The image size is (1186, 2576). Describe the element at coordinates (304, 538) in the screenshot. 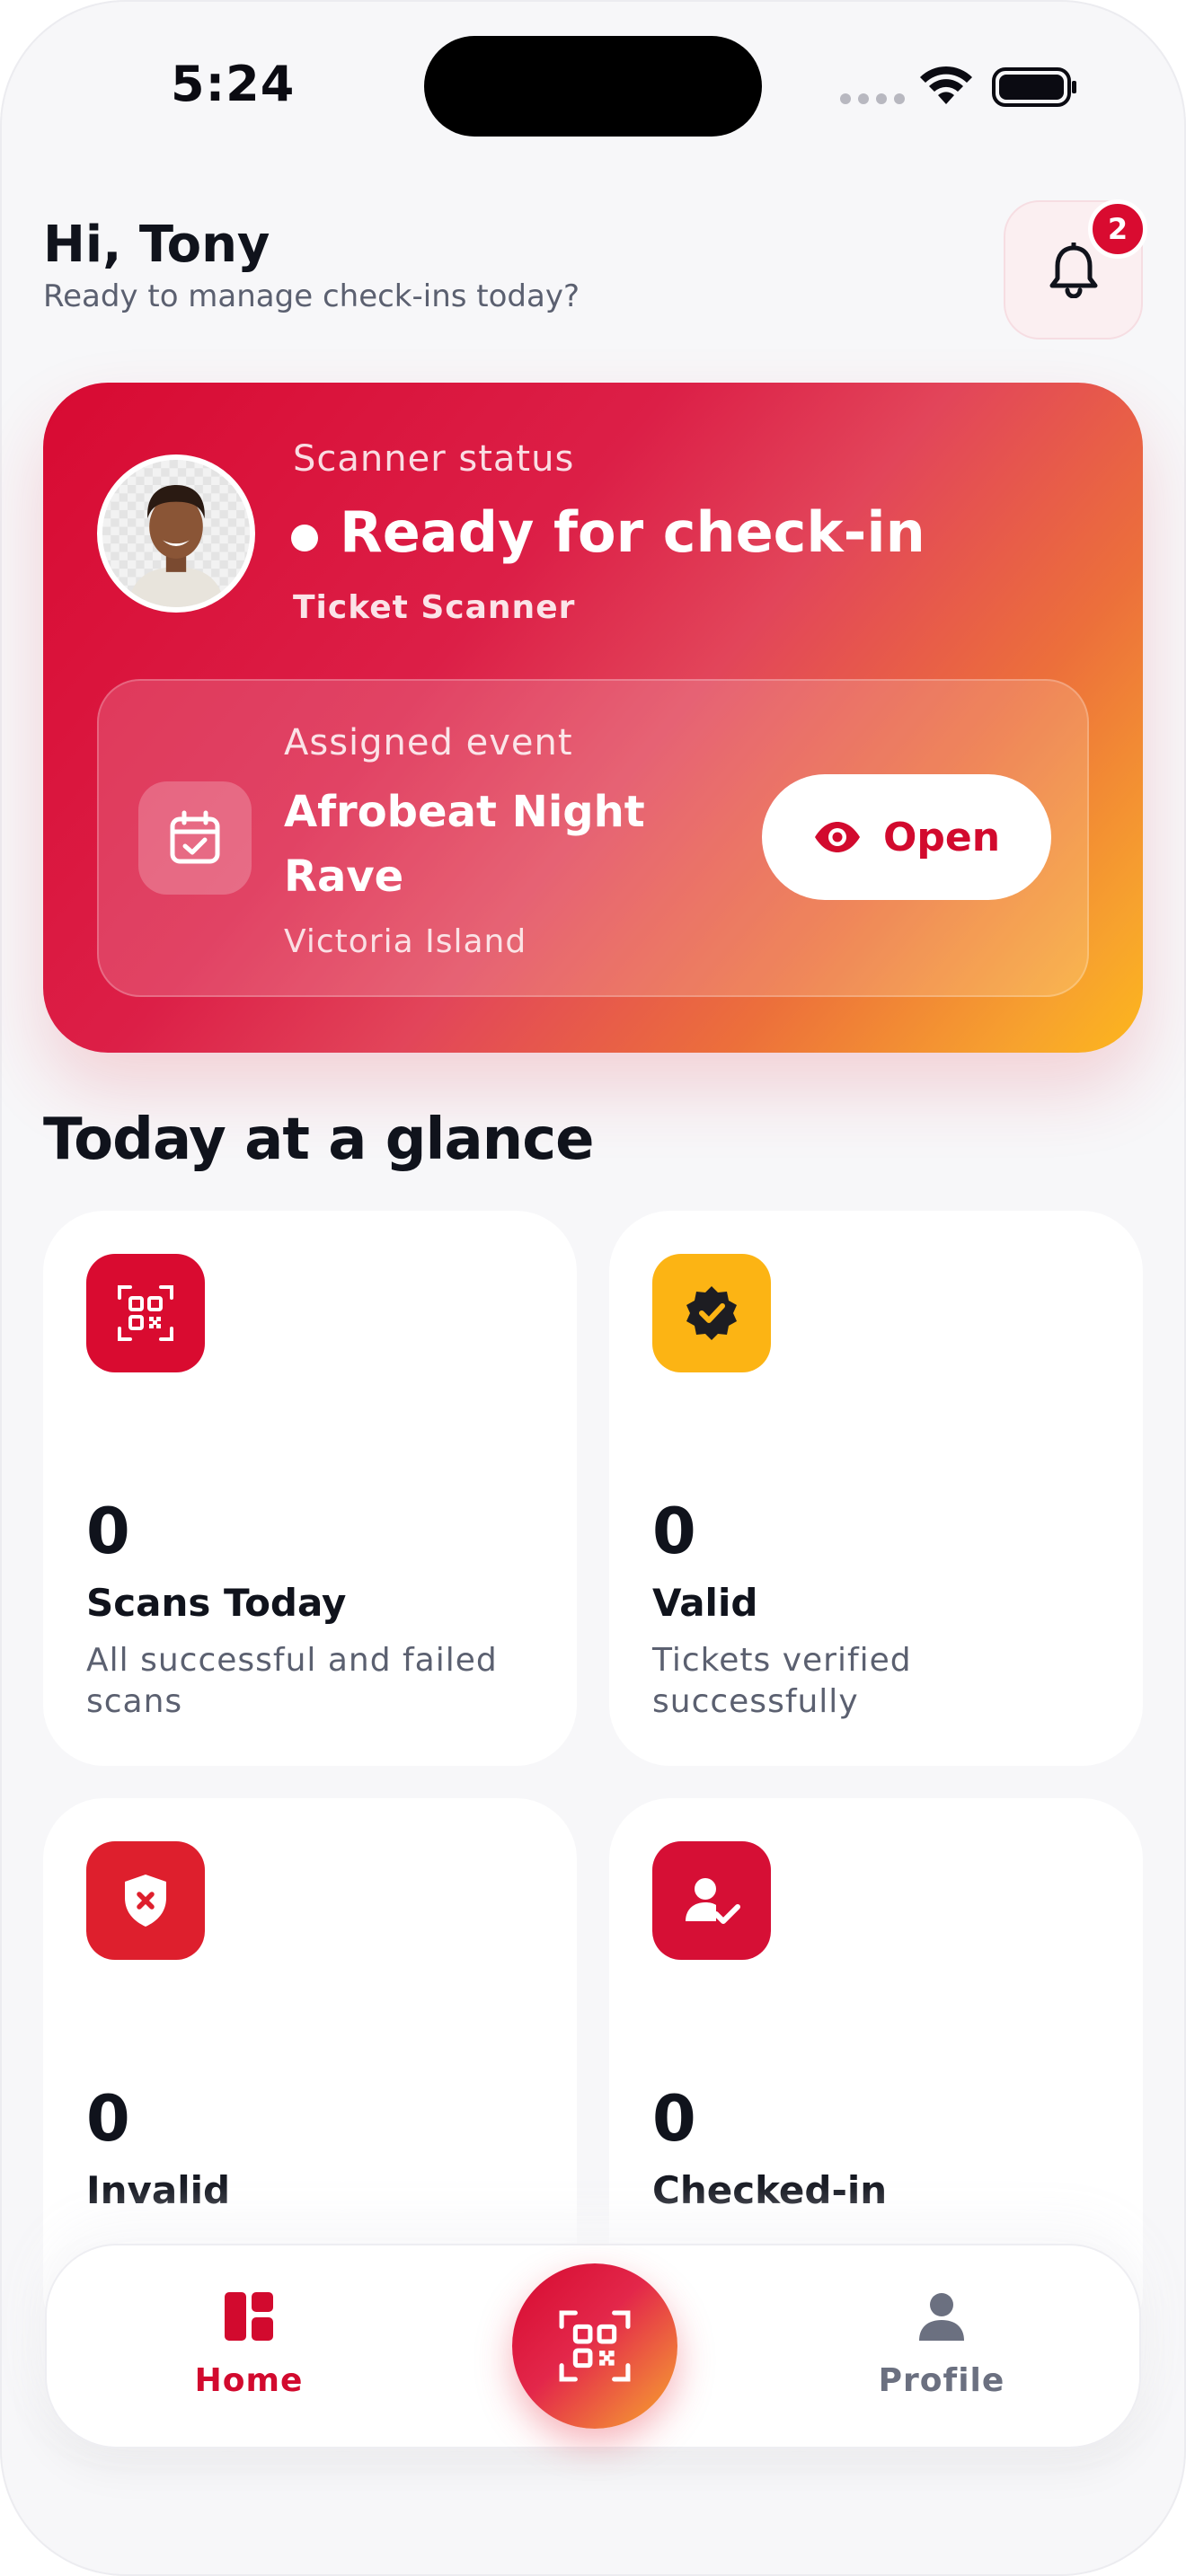

I see `status-dot` at that location.